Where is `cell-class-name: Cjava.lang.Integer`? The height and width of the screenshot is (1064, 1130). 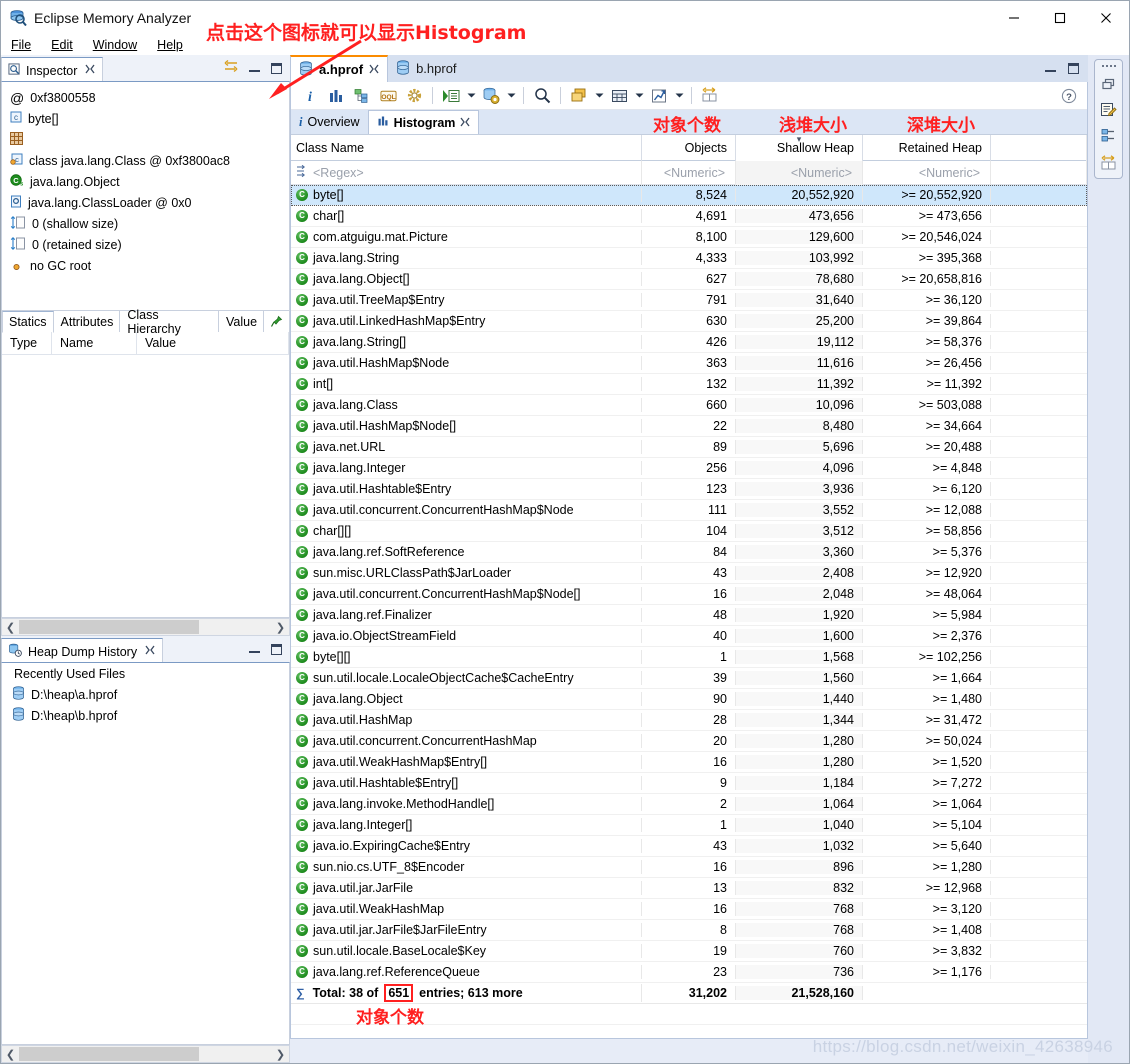 cell-class-name: Cjava.lang.Integer is located at coordinates (466, 468).